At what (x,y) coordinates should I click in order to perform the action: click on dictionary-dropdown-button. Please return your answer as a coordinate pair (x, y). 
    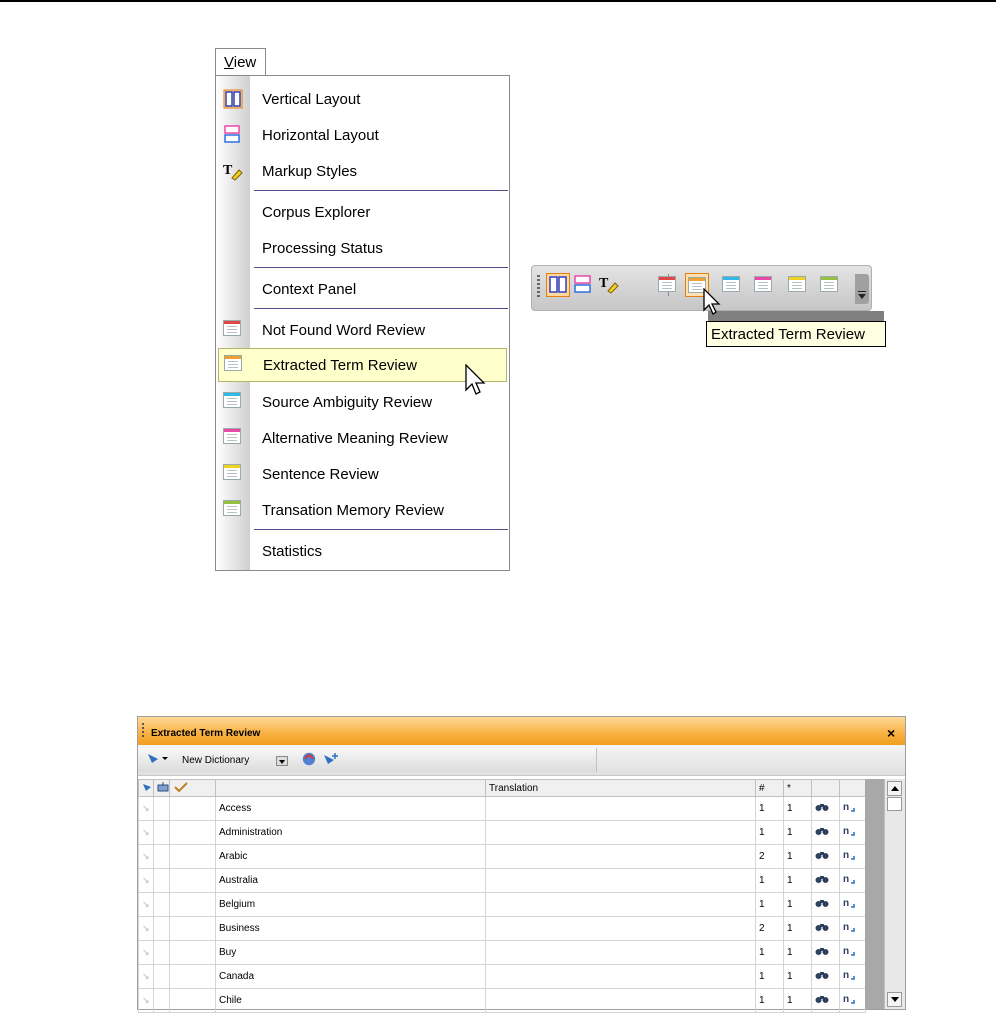
    Looking at the image, I should click on (282, 761).